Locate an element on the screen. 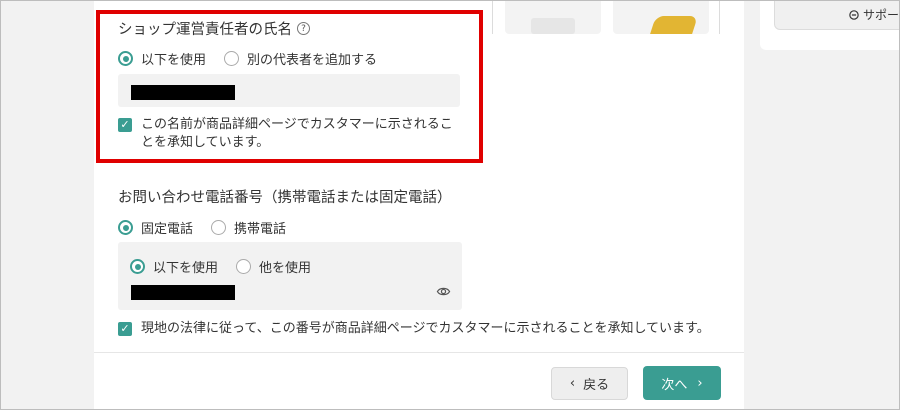 This screenshot has width=900, height=410. phone-title-text: お問い合わせ電話番号（携帯電話または固定電話） is located at coordinates (285, 198).